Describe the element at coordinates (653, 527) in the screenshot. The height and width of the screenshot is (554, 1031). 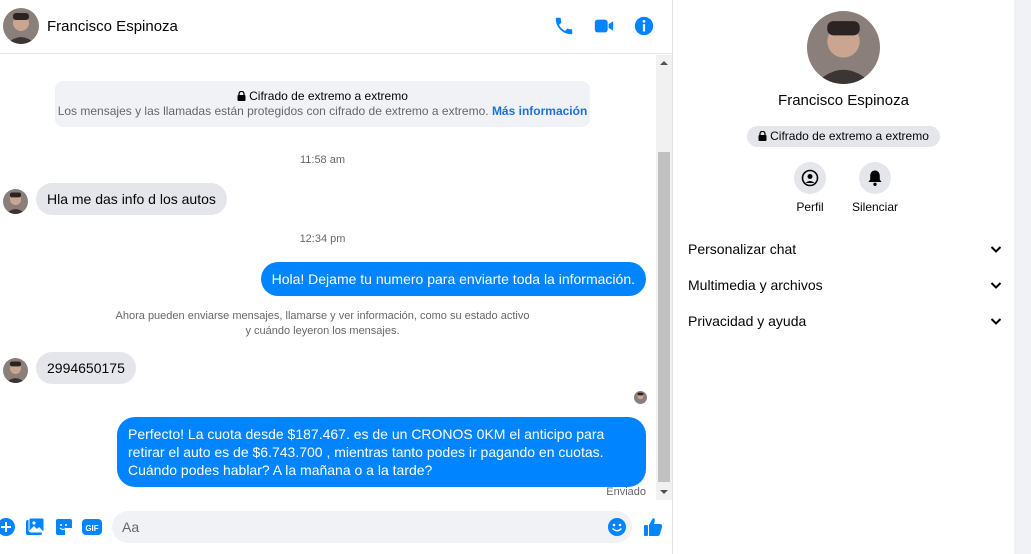
I see `like-icon` at that location.